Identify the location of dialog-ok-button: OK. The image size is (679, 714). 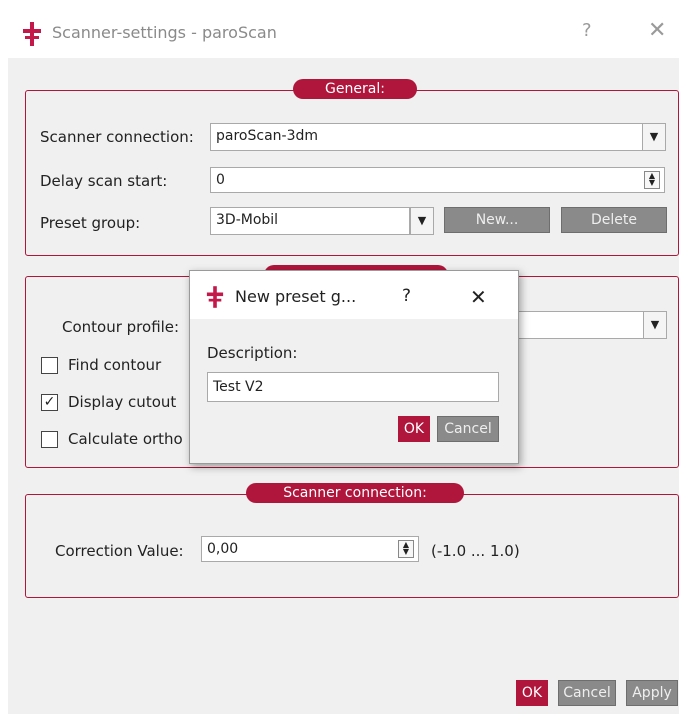
(414, 429).